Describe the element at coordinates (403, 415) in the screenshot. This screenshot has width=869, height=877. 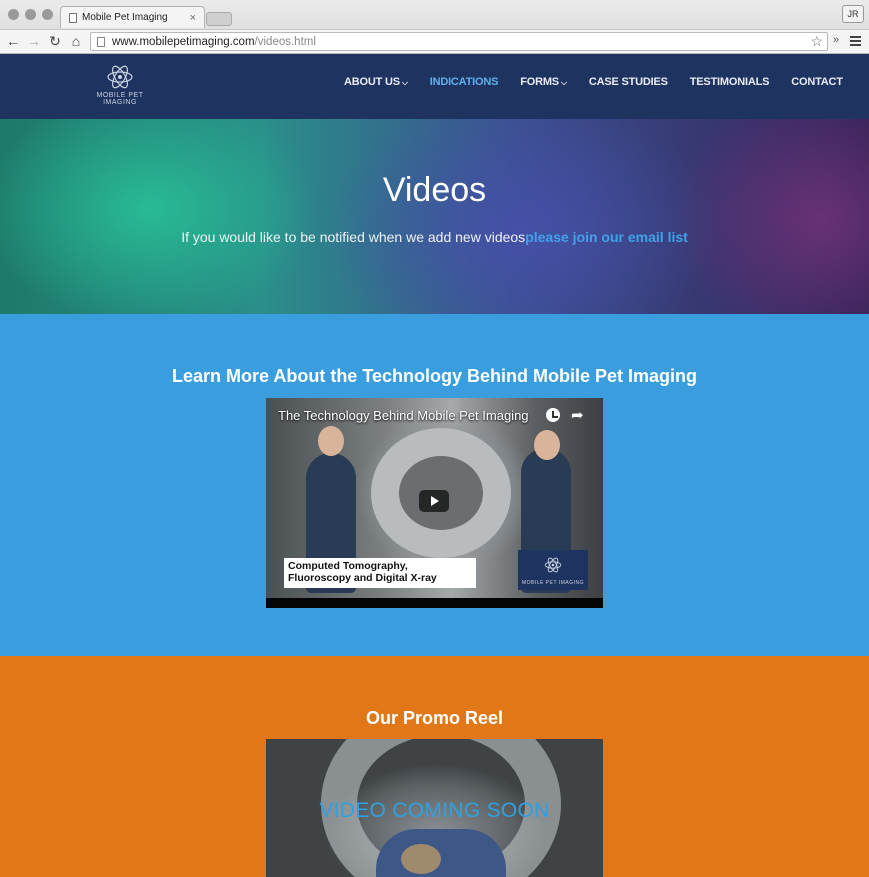
I see `video-title: The Technology Behind Mobile Pet Imaging` at that location.